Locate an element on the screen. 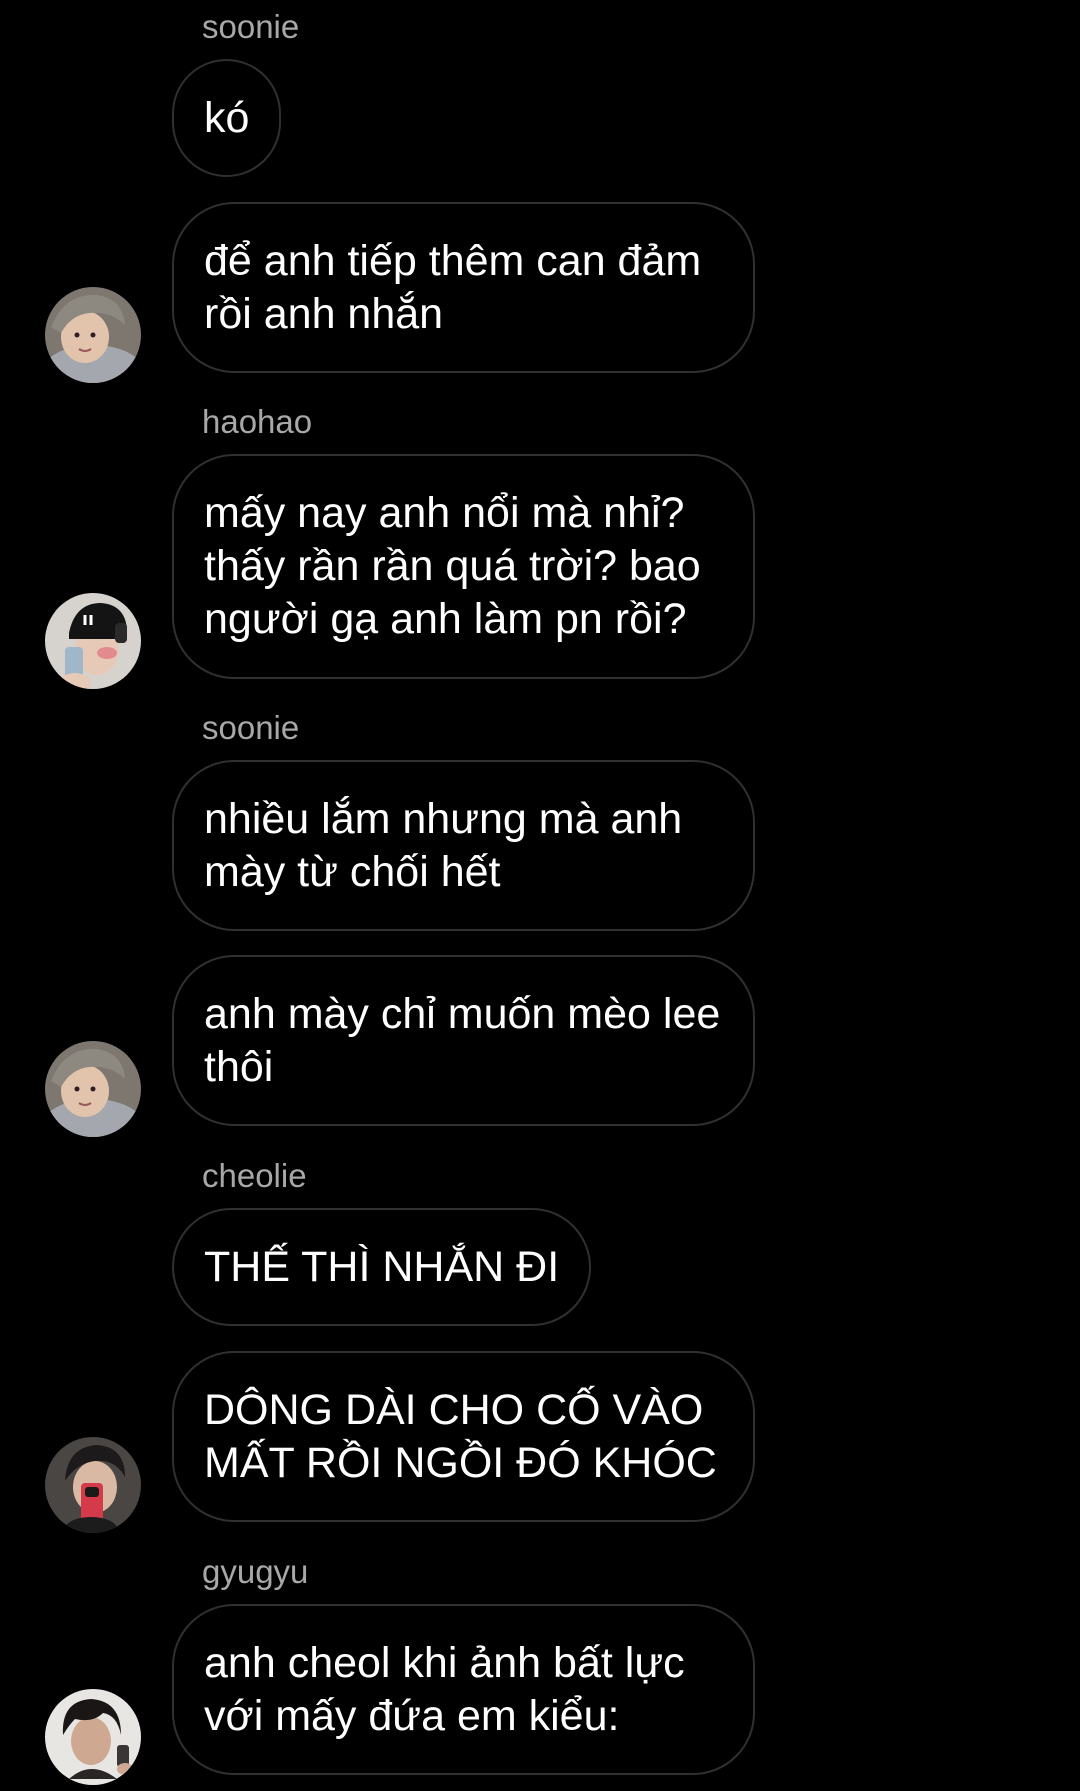  message-bubble: để anh tiếp thêm can đảm rồi anh nhắn is located at coordinates (463, 287).